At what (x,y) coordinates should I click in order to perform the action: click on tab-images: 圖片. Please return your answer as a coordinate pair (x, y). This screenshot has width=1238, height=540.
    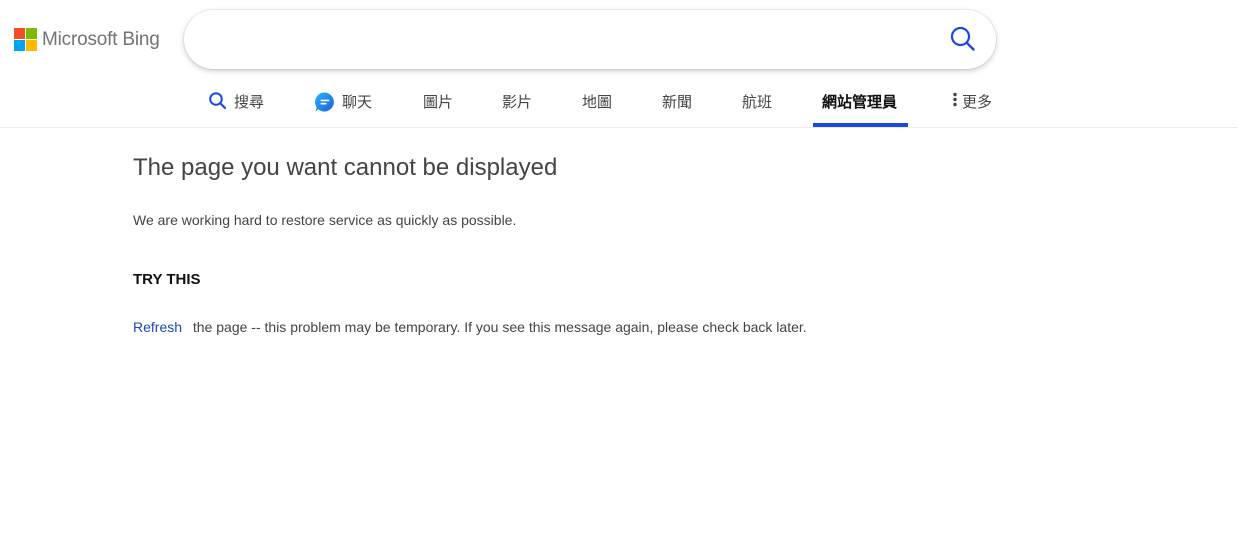
    Looking at the image, I should click on (438, 103).